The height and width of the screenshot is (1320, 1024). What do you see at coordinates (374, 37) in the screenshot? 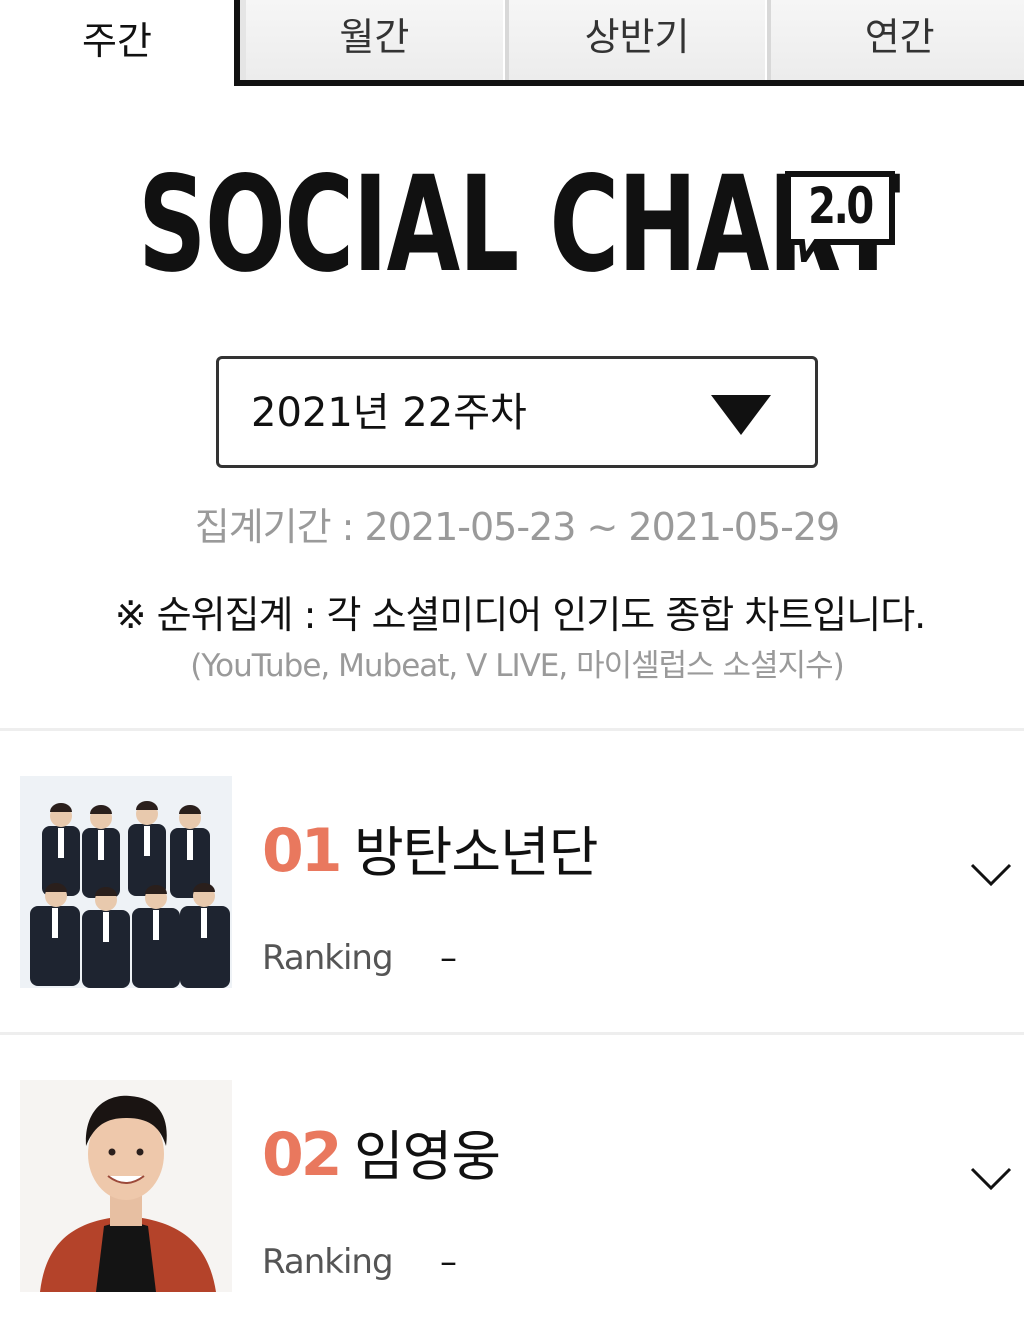
I see `tab-monthly-label: 월간` at bounding box center [374, 37].